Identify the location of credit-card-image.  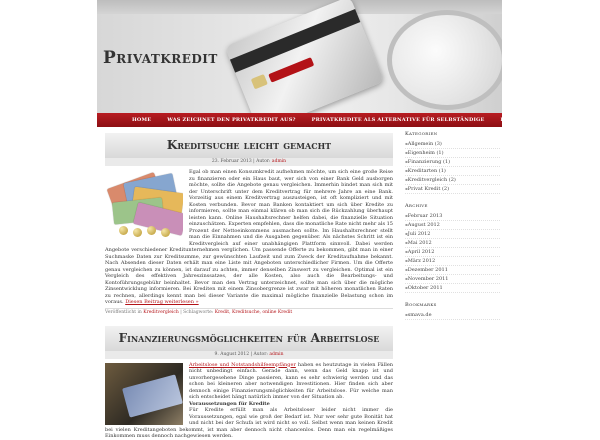
(304, 56).